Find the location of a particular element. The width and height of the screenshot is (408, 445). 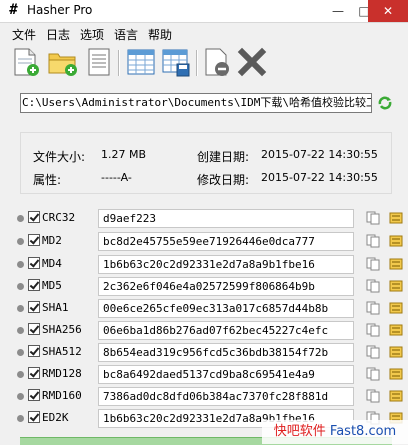

document-icon is located at coordinates (99, 62).